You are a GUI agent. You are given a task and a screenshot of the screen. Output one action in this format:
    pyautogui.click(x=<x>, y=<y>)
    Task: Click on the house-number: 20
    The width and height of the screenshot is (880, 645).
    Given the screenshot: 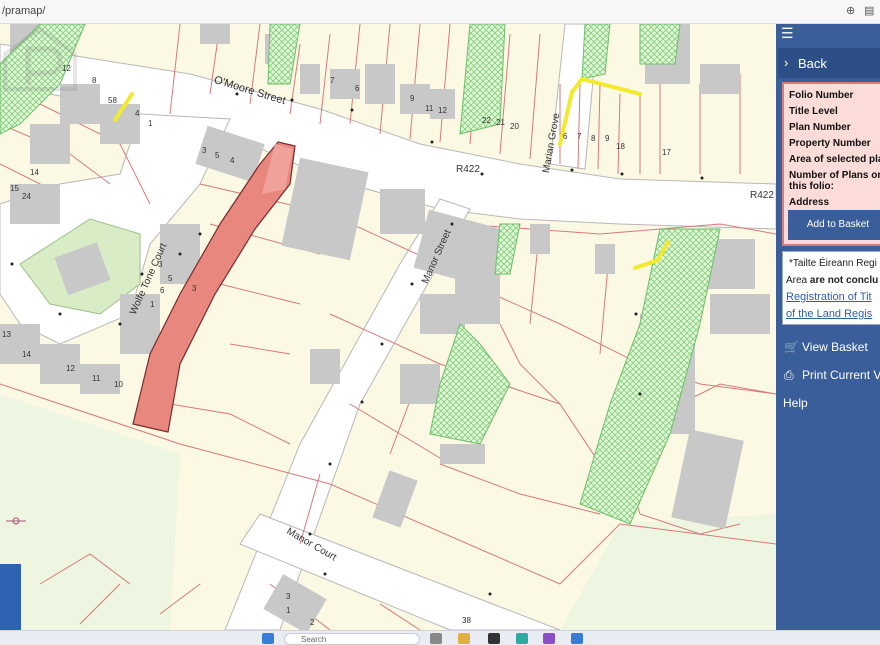 What is the action you would take?
    pyautogui.click(x=514, y=126)
    